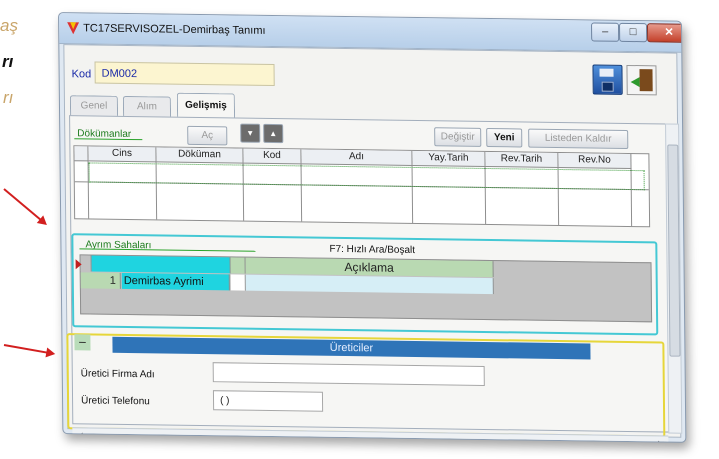 This screenshot has width=719, height=459. What do you see at coordinates (73, 28) in the screenshot?
I see `app-logo-icon` at bounding box center [73, 28].